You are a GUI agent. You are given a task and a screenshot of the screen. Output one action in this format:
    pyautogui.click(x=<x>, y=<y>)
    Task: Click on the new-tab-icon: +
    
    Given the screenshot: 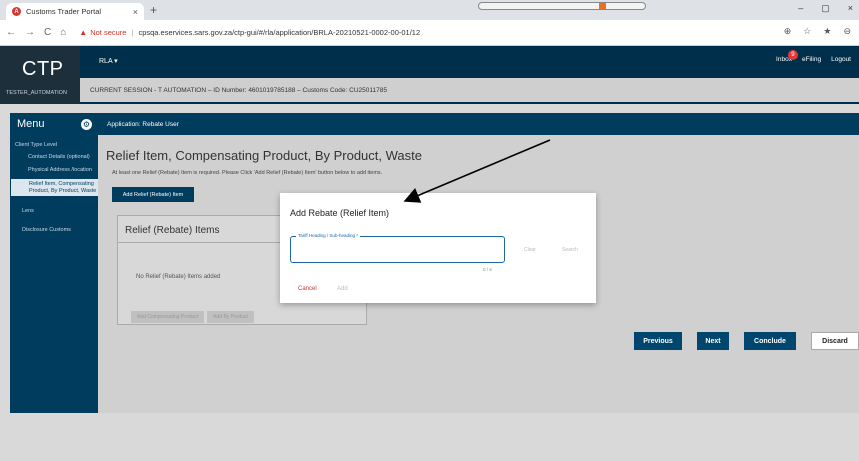 What is the action you would take?
    pyautogui.click(x=153, y=10)
    